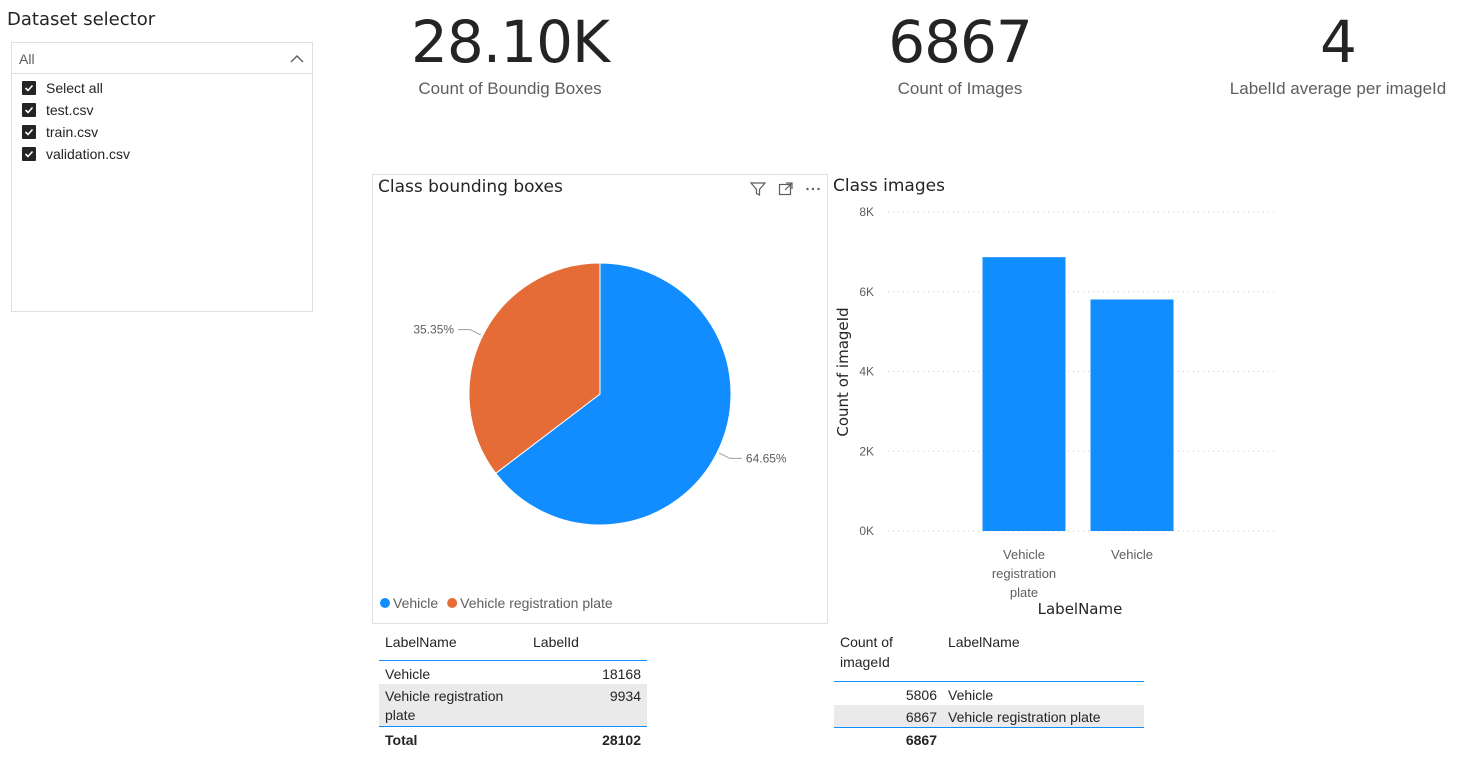 The width and height of the screenshot is (1459, 763). I want to click on kpi-bounding-boxes-value: 28.10K, so click(510, 42).